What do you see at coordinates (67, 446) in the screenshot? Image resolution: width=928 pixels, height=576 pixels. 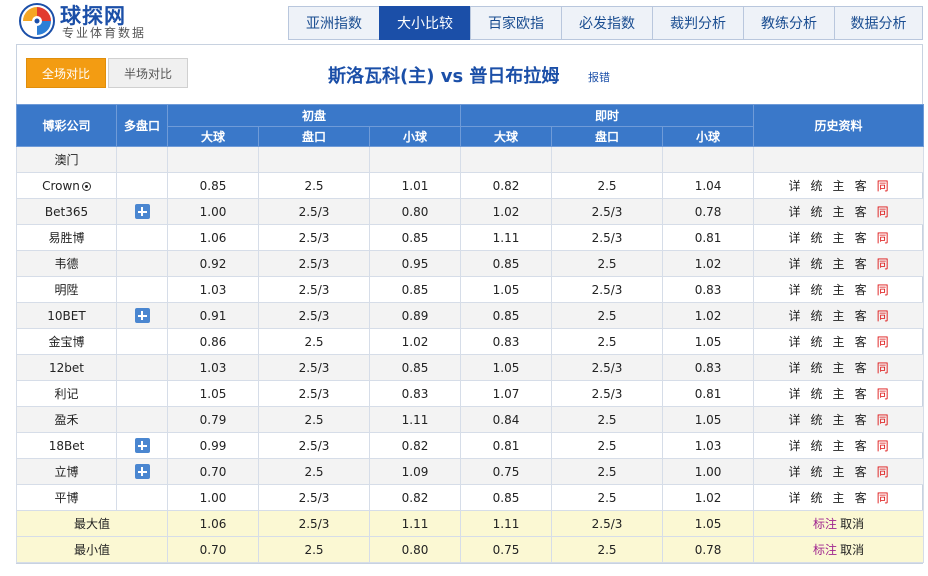 I see `company-name: 18Bet` at bounding box center [67, 446].